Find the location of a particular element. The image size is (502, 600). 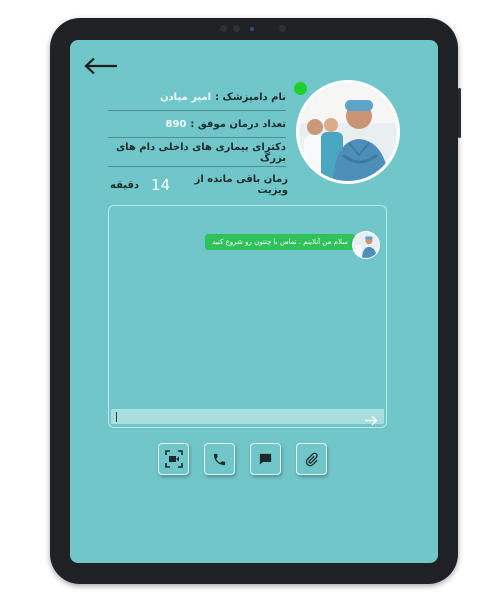

doctor-name-row: نام دامپزشک : امیر میادن is located at coordinates (197, 97).